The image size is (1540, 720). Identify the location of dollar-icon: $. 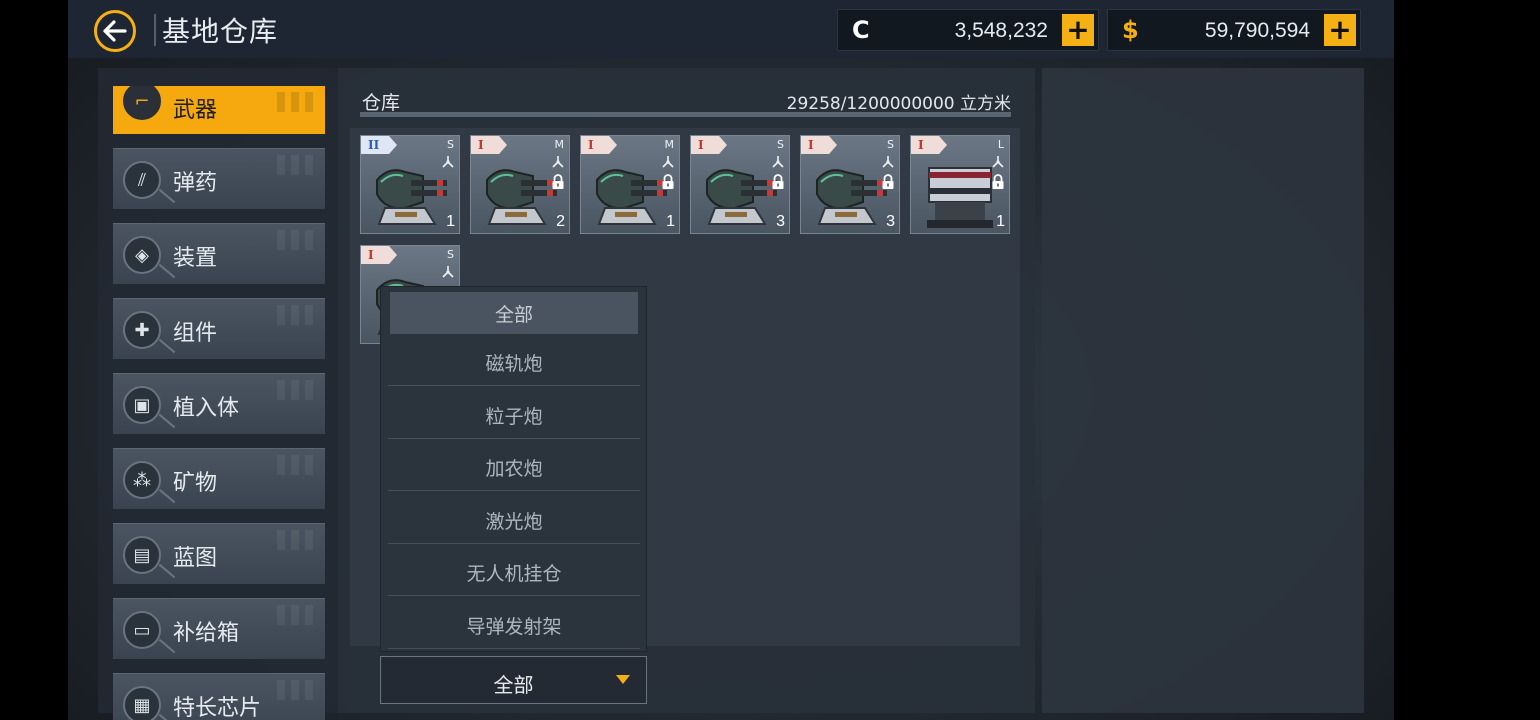
(1130, 30).